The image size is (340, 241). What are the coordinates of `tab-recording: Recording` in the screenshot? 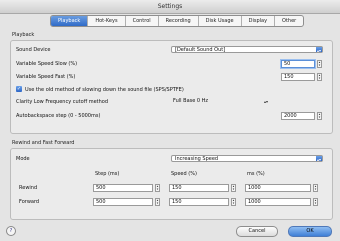 It's located at (179, 21).